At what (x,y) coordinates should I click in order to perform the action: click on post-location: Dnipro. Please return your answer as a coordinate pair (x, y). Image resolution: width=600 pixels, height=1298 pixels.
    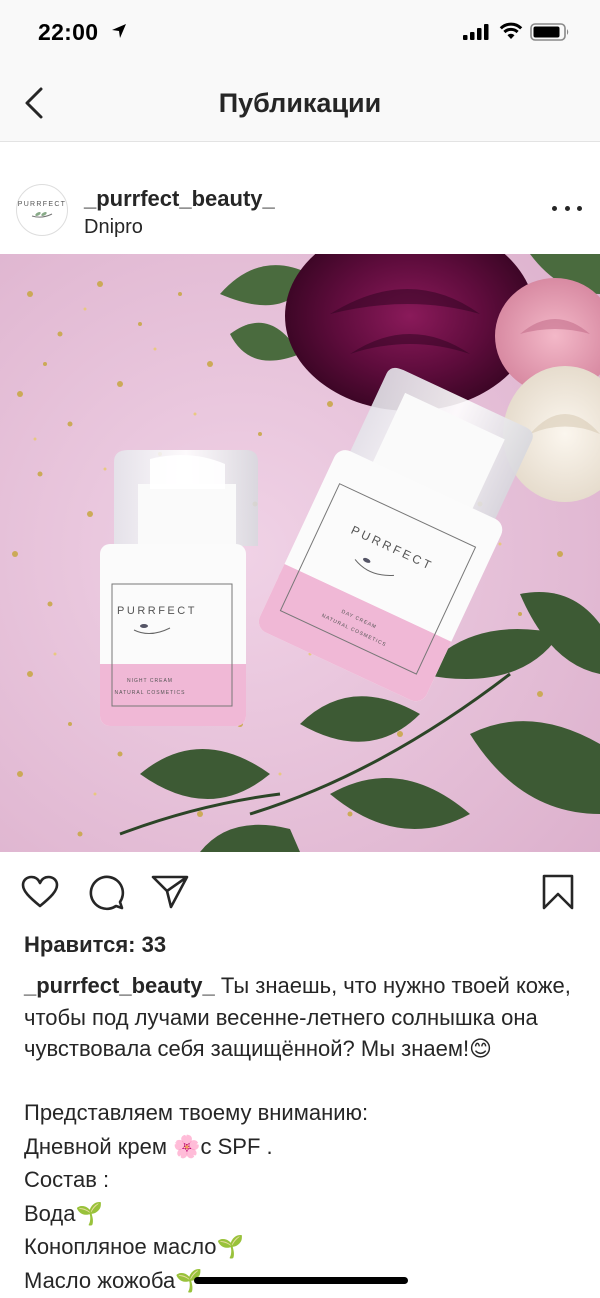
    Looking at the image, I should click on (113, 227).